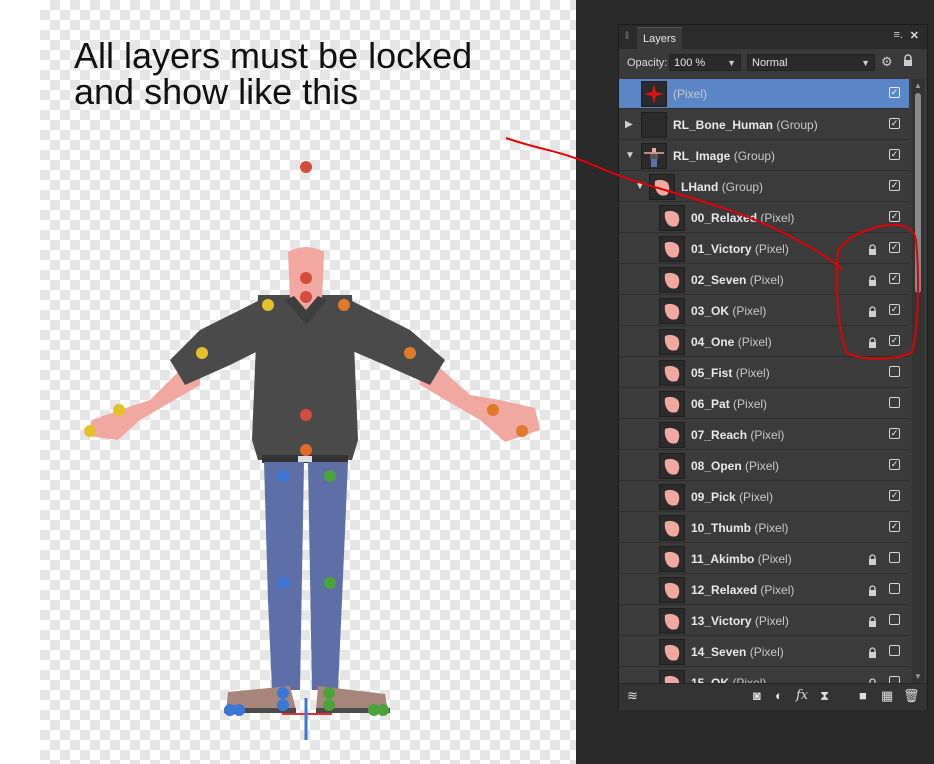 The image size is (934, 764). Describe the element at coordinates (757, 695) in the screenshot. I see `mask-icon: ◙` at that location.